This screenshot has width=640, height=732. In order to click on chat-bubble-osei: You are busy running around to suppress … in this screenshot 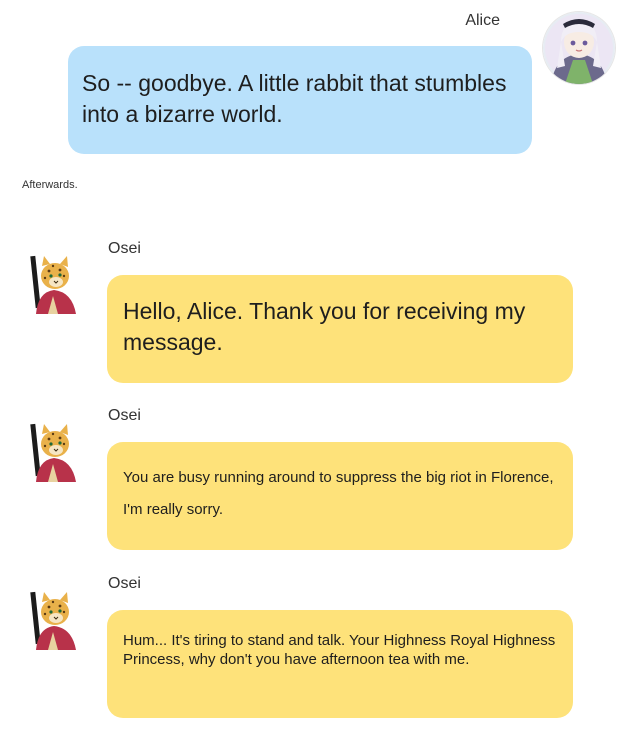, I will do `click(340, 496)`.